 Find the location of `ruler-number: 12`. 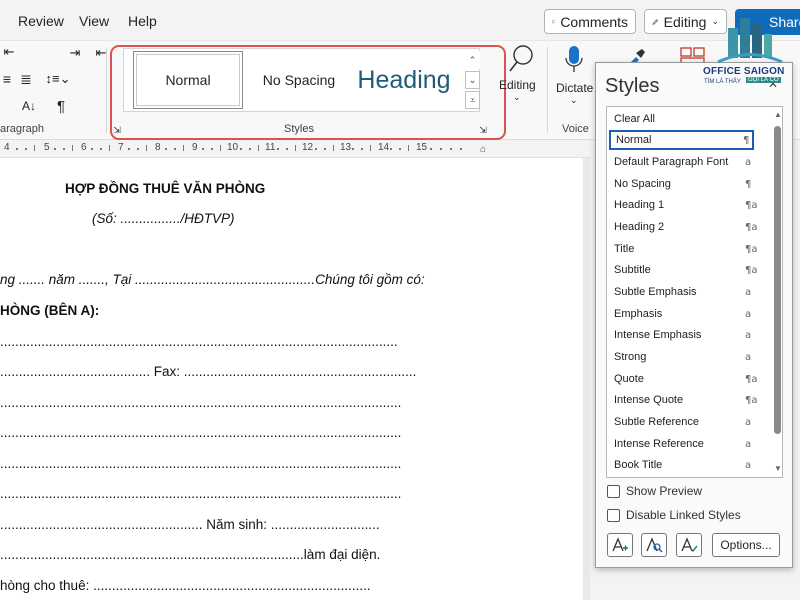

ruler-number: 12 is located at coordinates (308, 147).